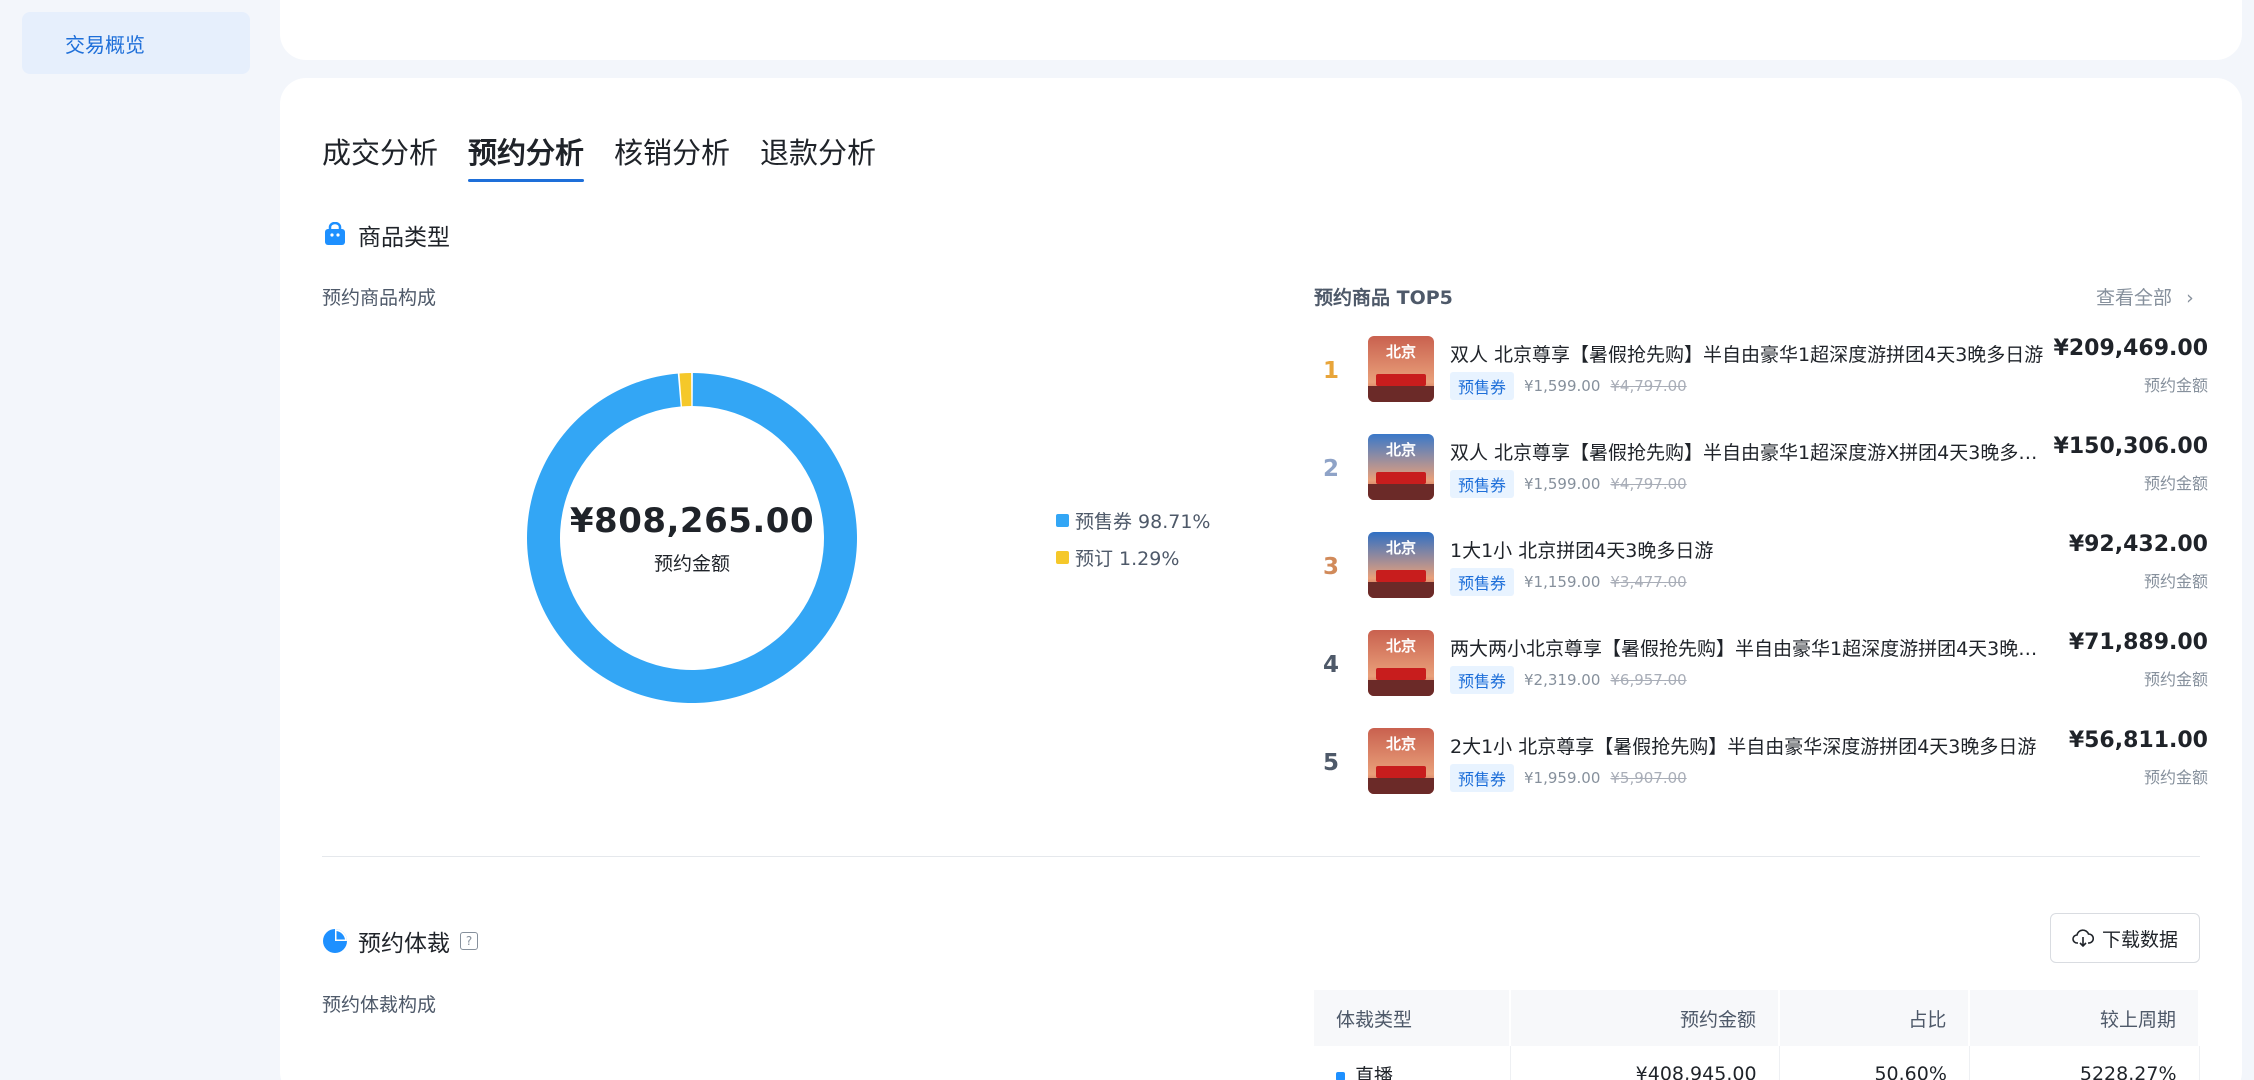 The width and height of the screenshot is (2254, 1080). I want to click on product-name: 1大1小 北京拼团4天3晚多日游, so click(1752, 549).